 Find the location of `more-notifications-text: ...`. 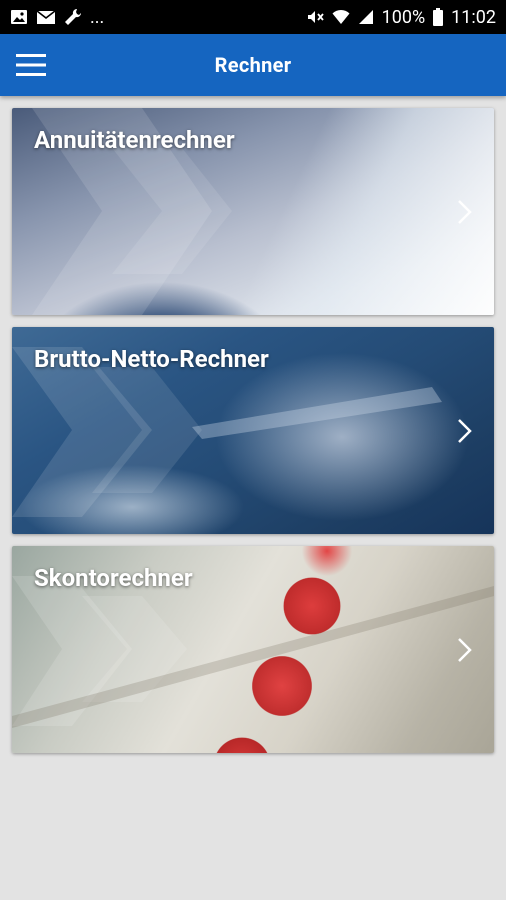

more-notifications-text: ... is located at coordinates (97, 17).